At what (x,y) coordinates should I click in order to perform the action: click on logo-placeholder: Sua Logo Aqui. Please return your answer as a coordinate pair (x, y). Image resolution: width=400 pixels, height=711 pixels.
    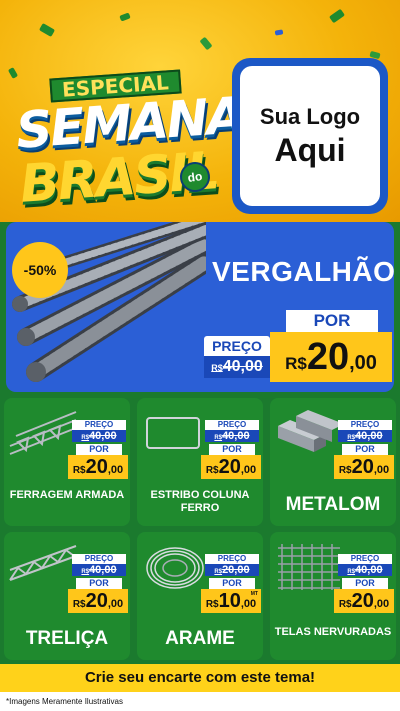
    Looking at the image, I should click on (310, 136).